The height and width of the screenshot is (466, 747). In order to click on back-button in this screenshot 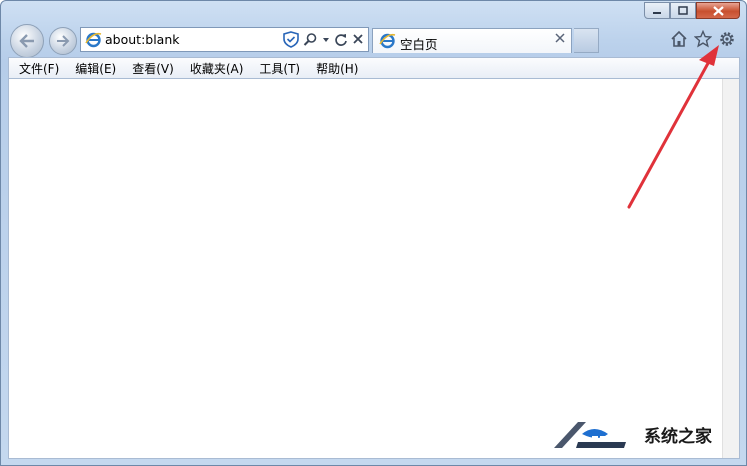, I will do `click(27, 41)`.